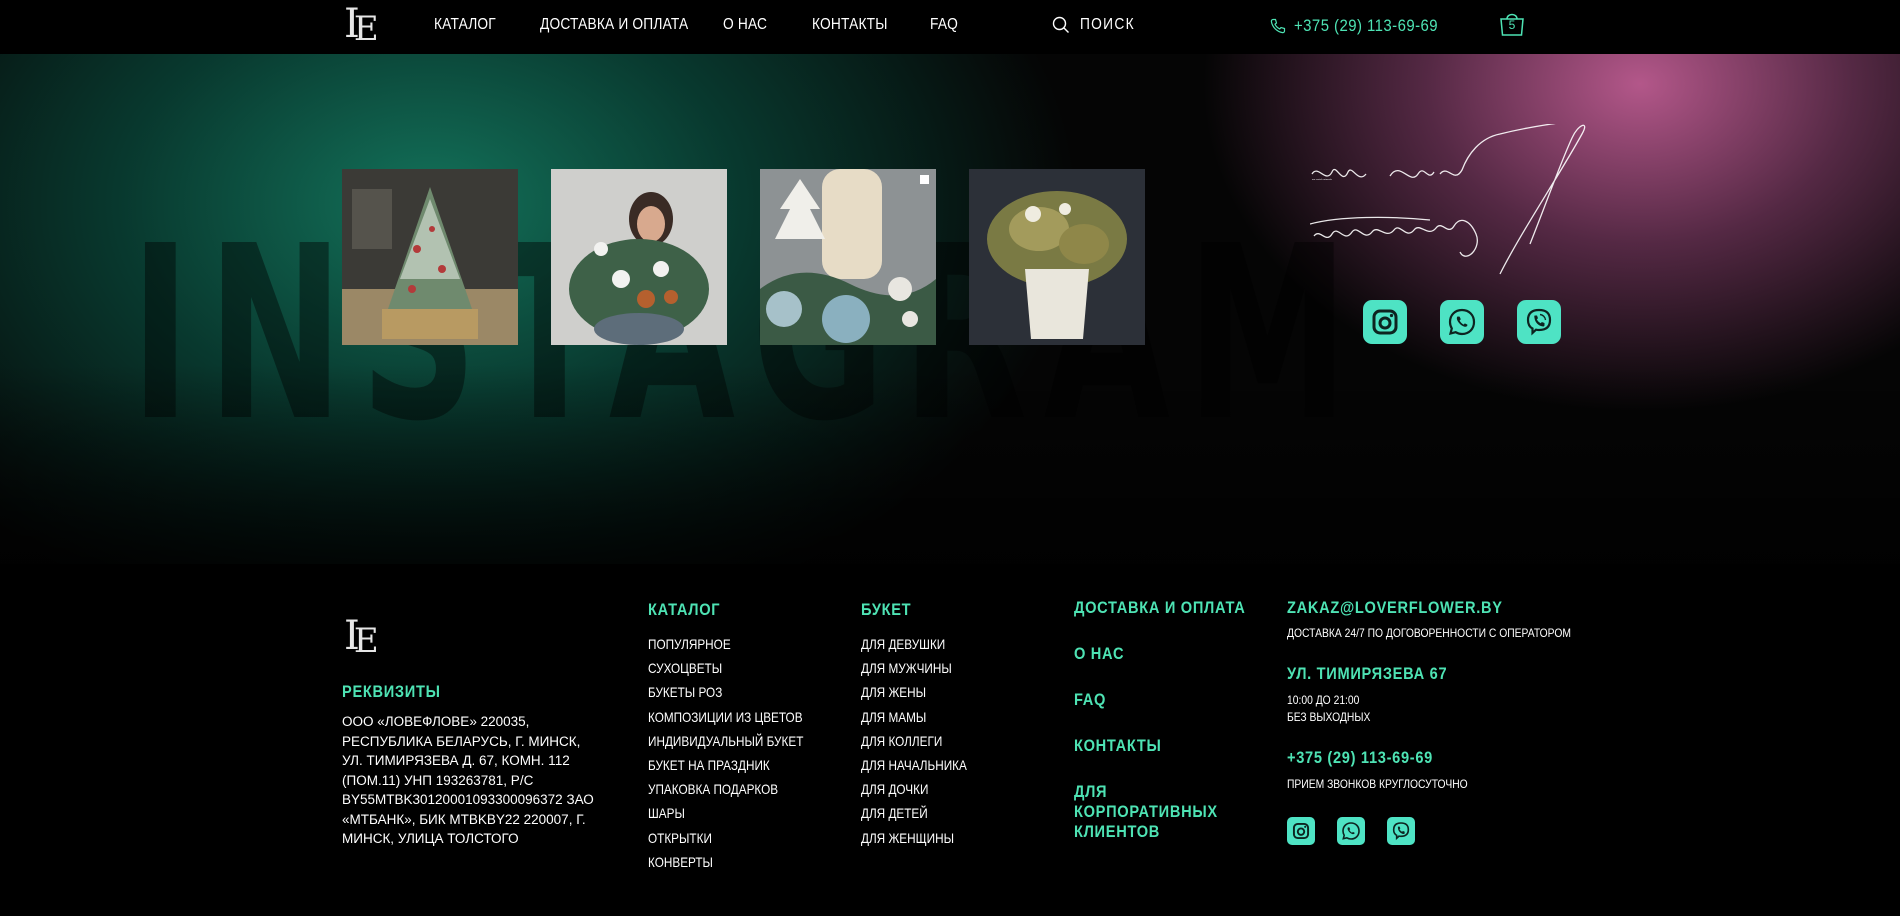 This screenshot has width=1900, height=916. I want to click on catalog-item: ОТКРЫТКИ, so click(725, 838).